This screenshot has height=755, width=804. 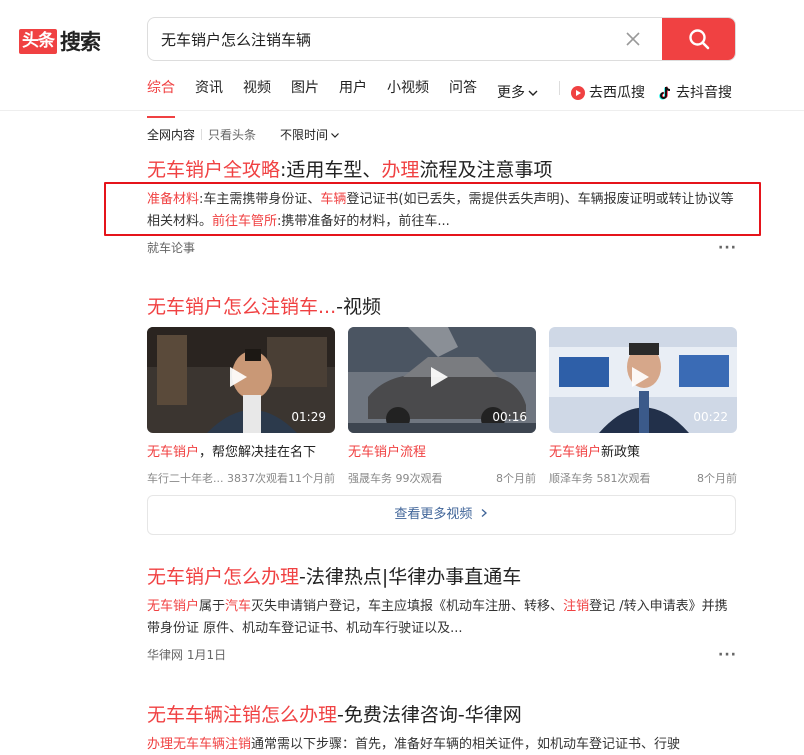 I want to click on video-title: 无车销户，帮您解决挂在名下, so click(x=241, y=453).